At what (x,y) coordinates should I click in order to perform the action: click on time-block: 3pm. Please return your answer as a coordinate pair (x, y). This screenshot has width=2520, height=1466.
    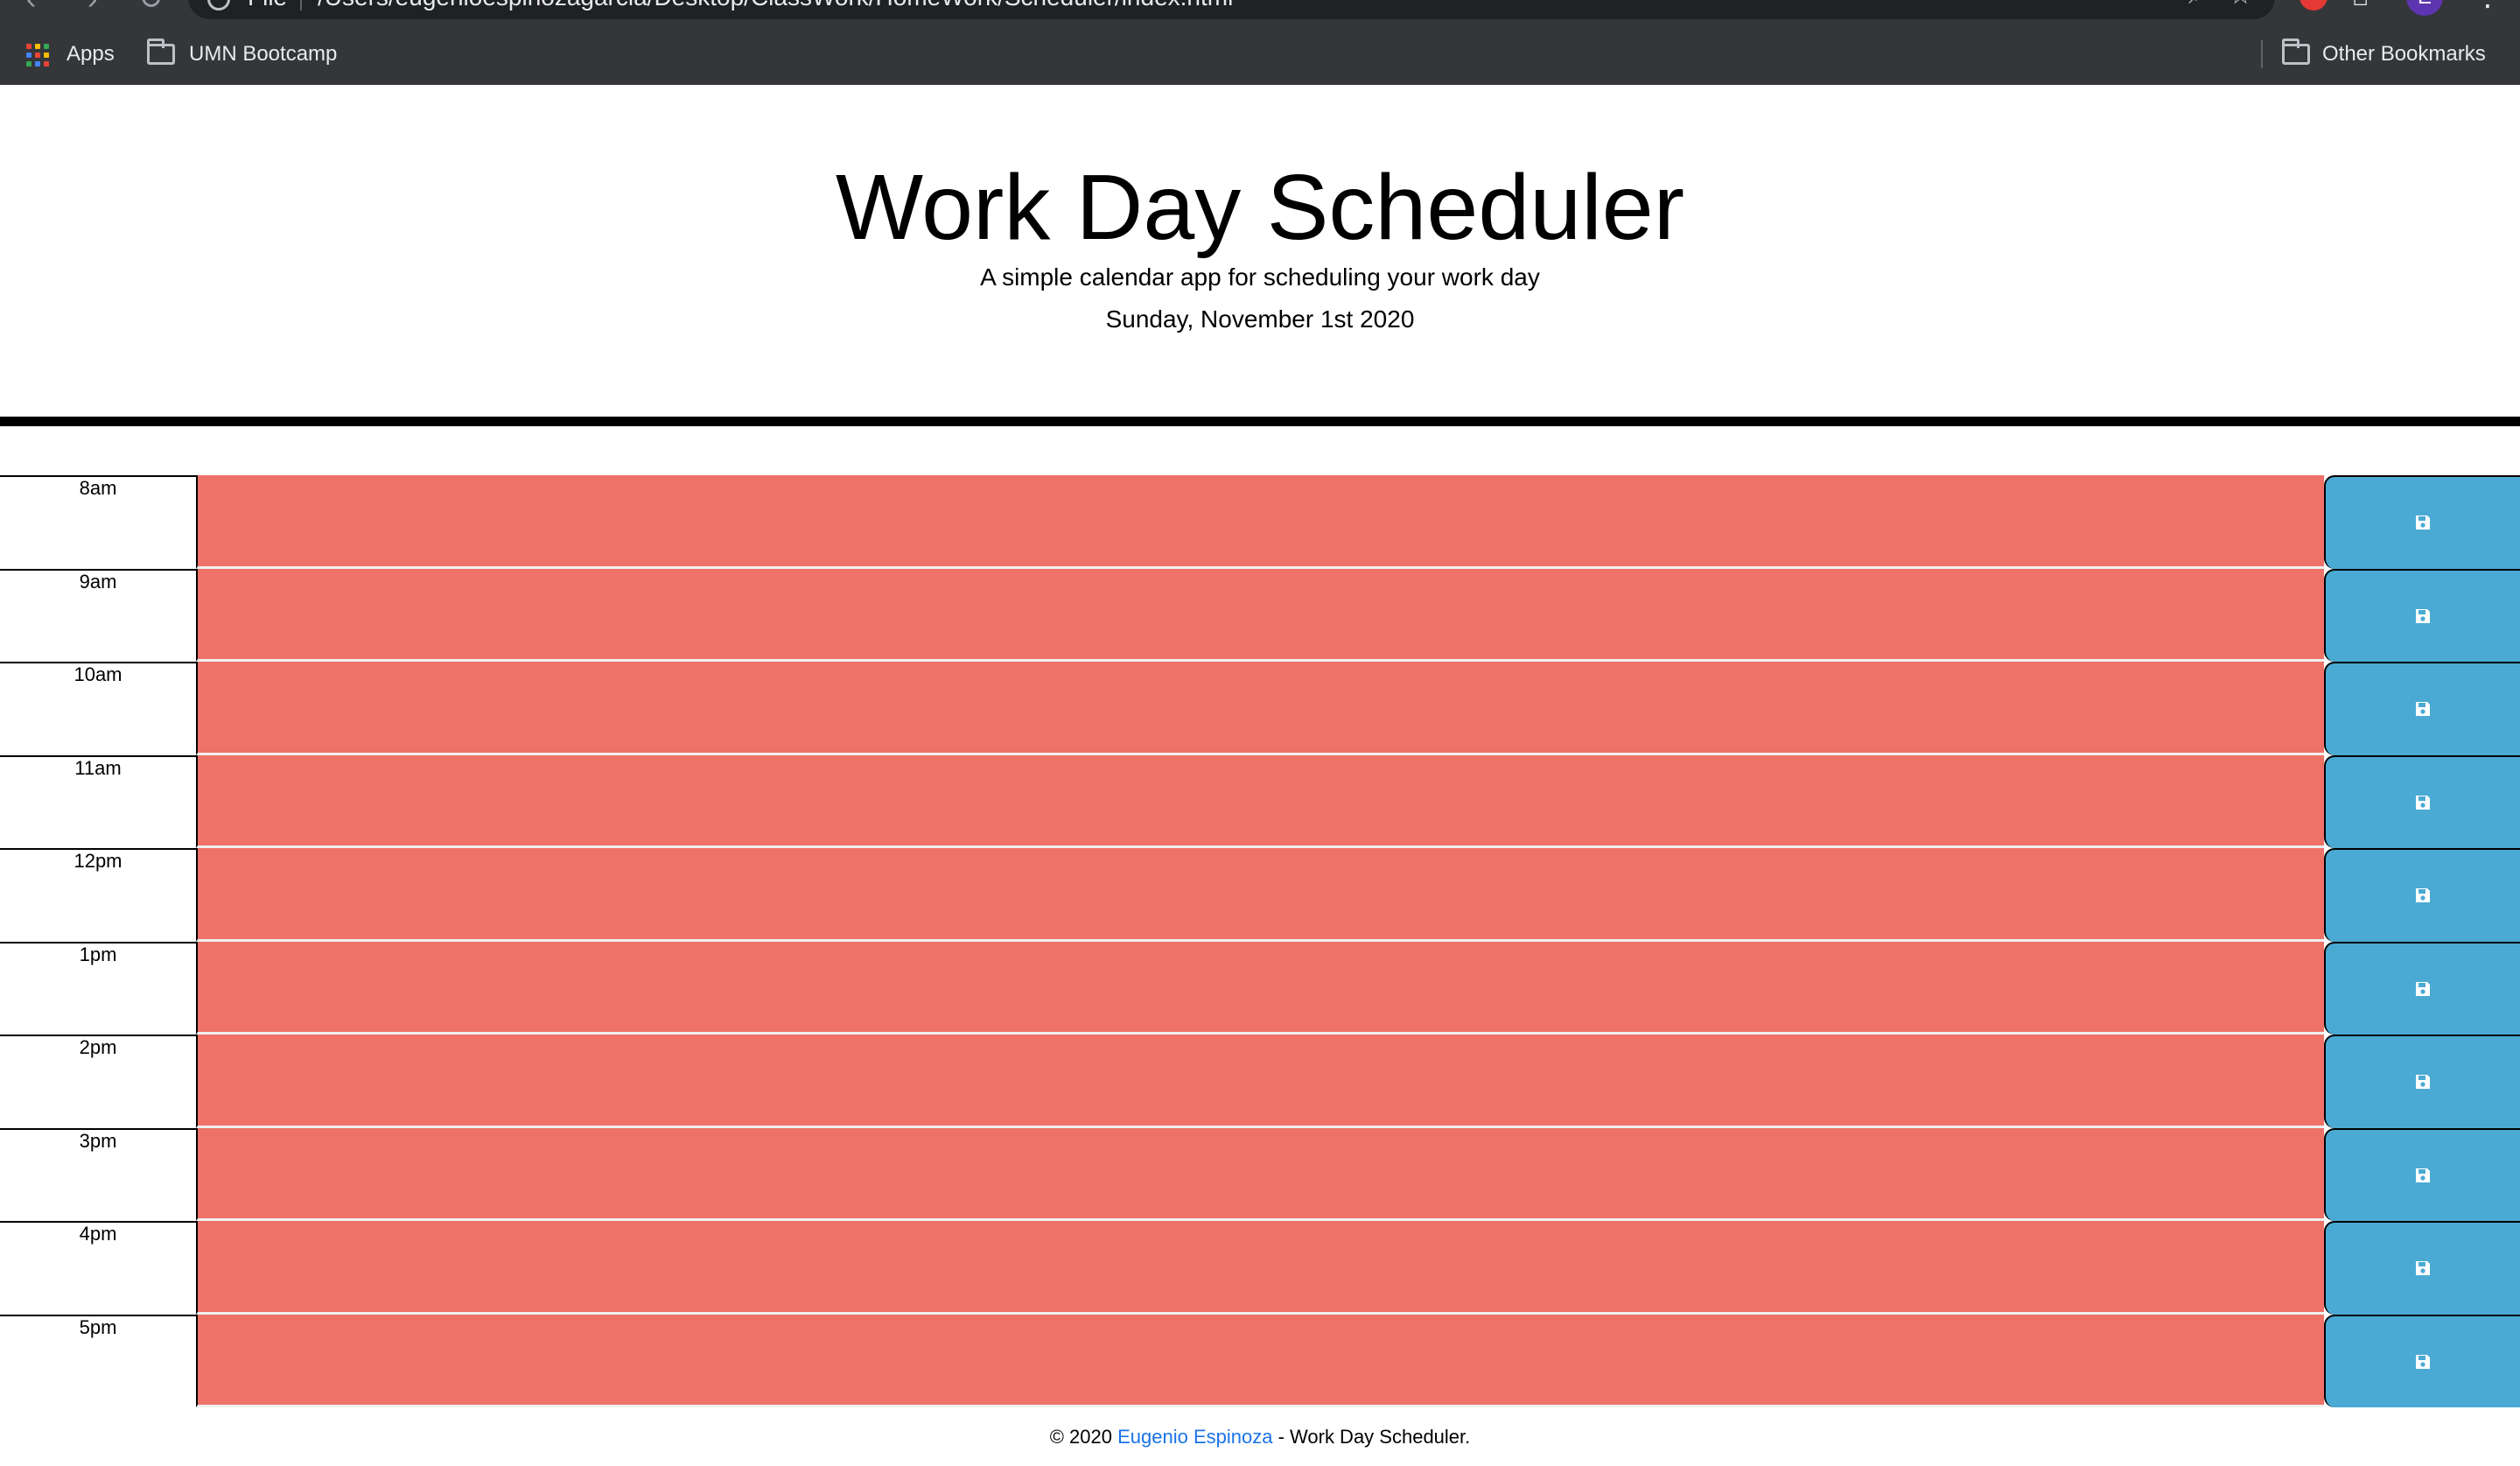
    Looking at the image, I should click on (1260, 1174).